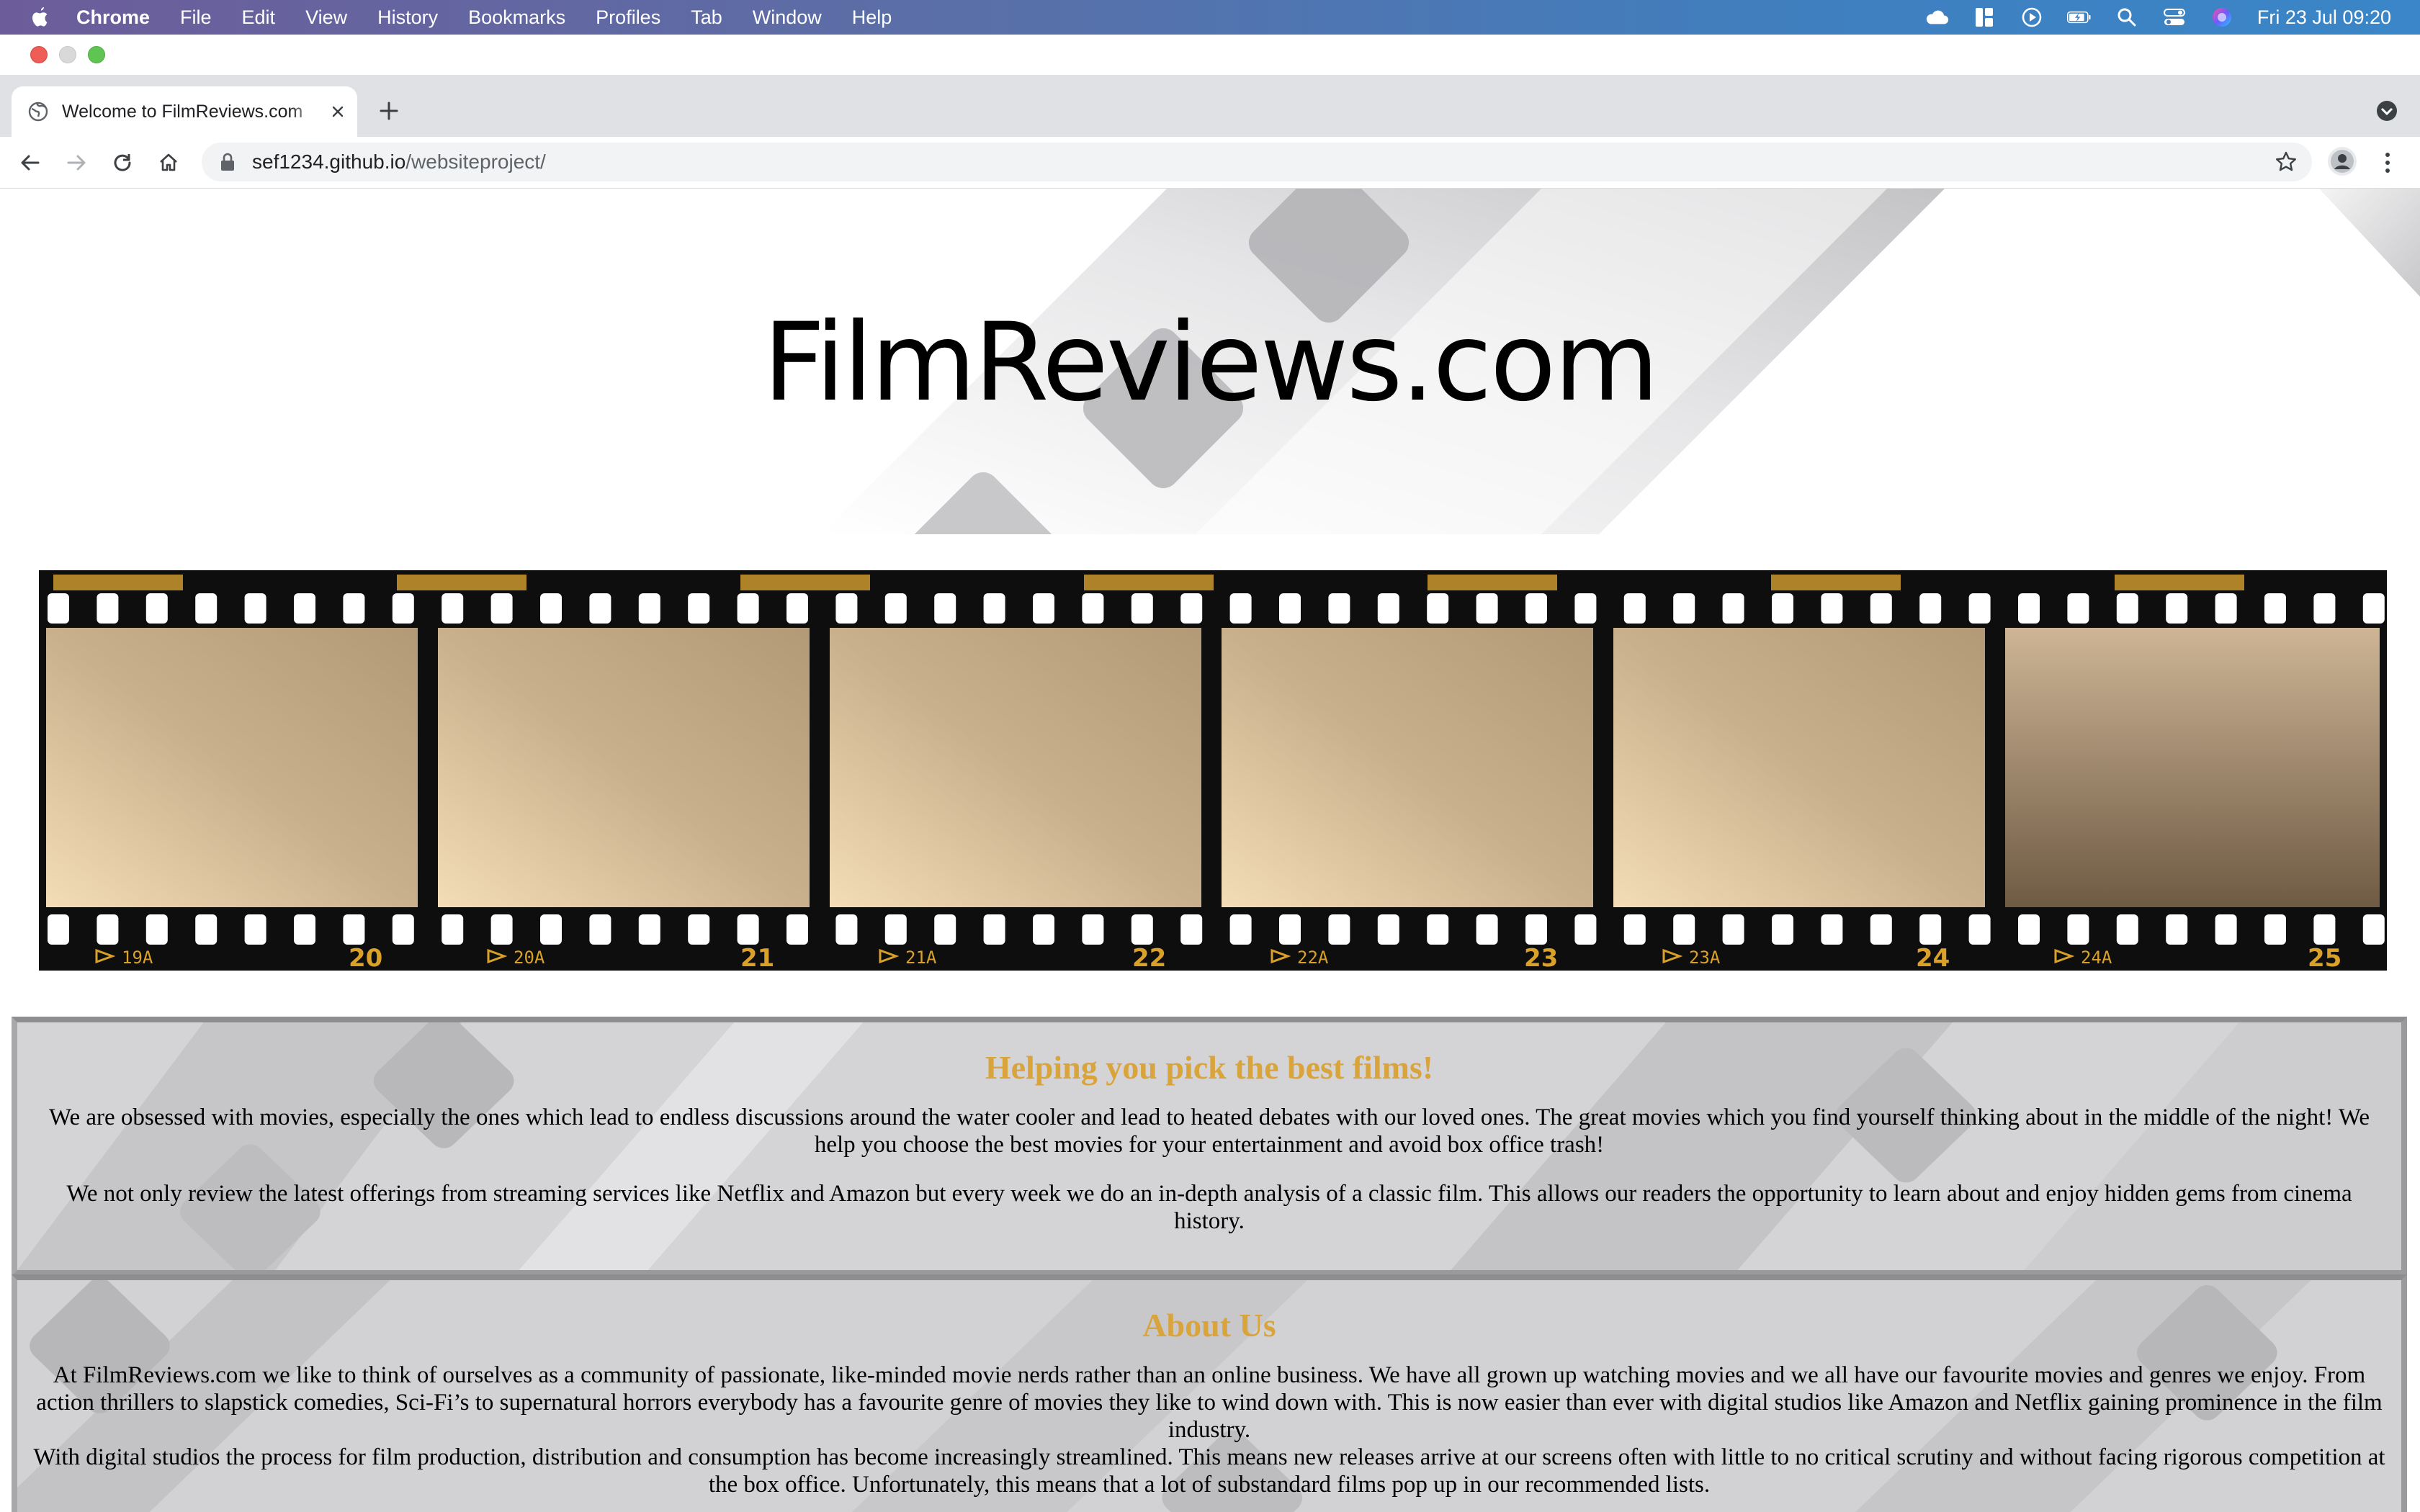 This screenshot has height=1512, width=2420. Describe the element at coordinates (1933, 957) in the screenshot. I see `film-large-number: 24` at that location.